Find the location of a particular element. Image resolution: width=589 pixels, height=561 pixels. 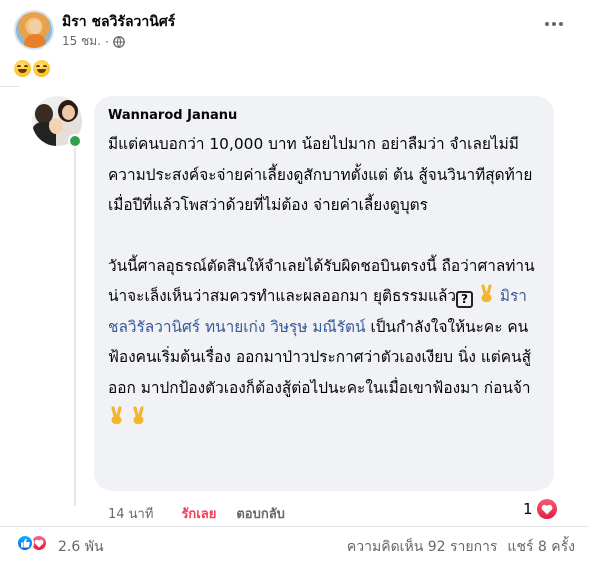

more-options-icon is located at coordinates (554, 24).